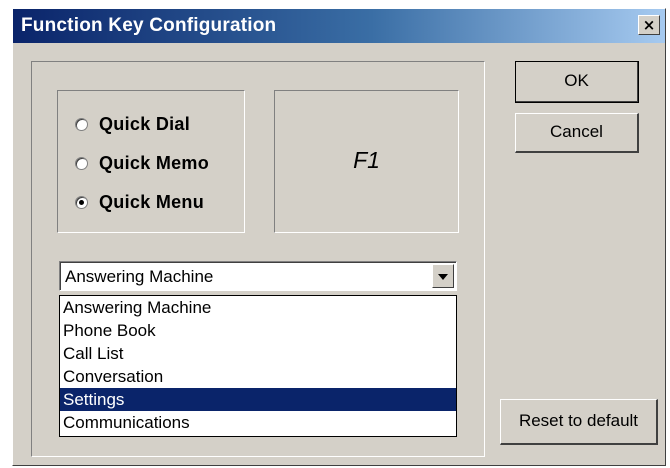 This screenshot has height=468, width=670. I want to click on close-button: ×, so click(649, 25).